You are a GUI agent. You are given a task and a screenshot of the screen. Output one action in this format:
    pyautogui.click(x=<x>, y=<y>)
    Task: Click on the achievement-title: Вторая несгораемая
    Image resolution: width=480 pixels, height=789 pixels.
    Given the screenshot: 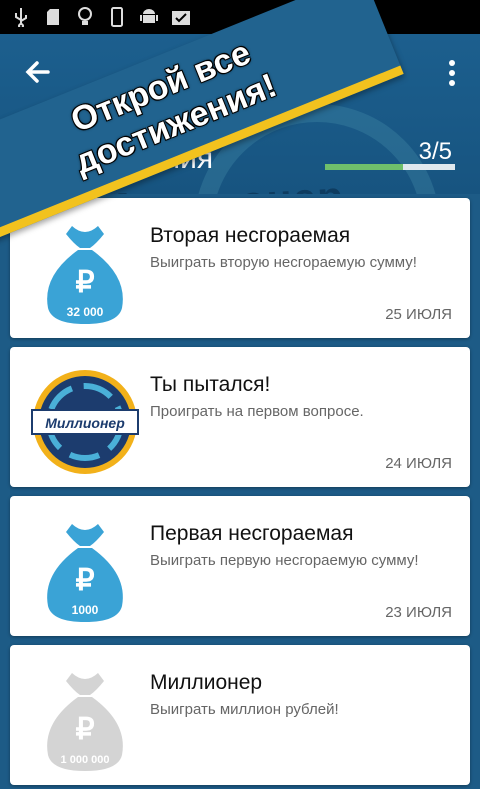 What is the action you would take?
    pyautogui.click(x=250, y=235)
    